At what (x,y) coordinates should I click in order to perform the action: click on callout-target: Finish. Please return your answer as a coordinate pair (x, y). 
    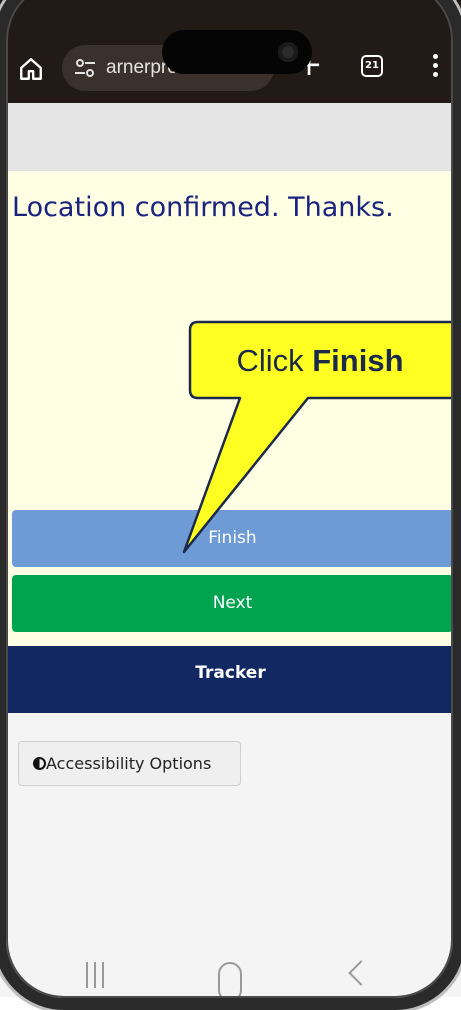
    Looking at the image, I should click on (358, 360).